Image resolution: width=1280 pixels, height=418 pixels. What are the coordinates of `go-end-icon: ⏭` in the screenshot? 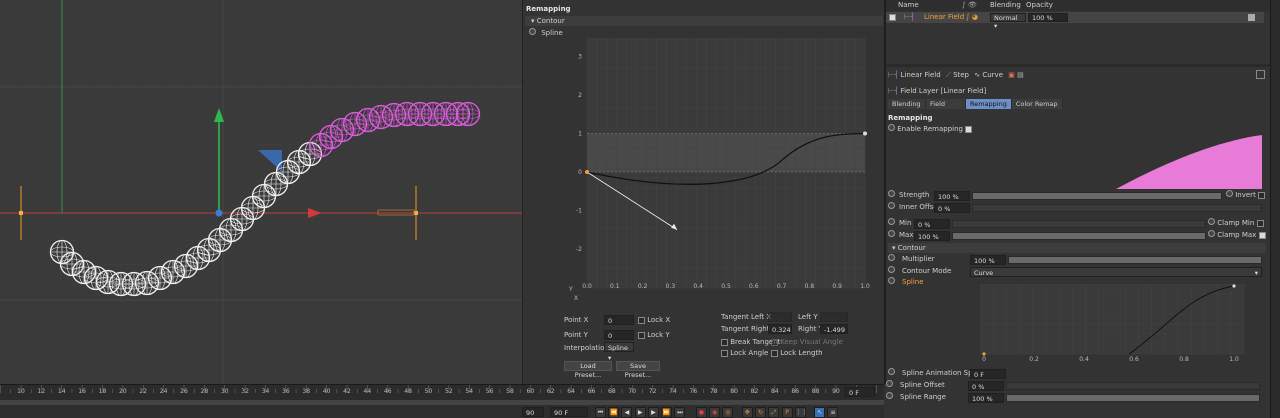 It's located at (680, 412).